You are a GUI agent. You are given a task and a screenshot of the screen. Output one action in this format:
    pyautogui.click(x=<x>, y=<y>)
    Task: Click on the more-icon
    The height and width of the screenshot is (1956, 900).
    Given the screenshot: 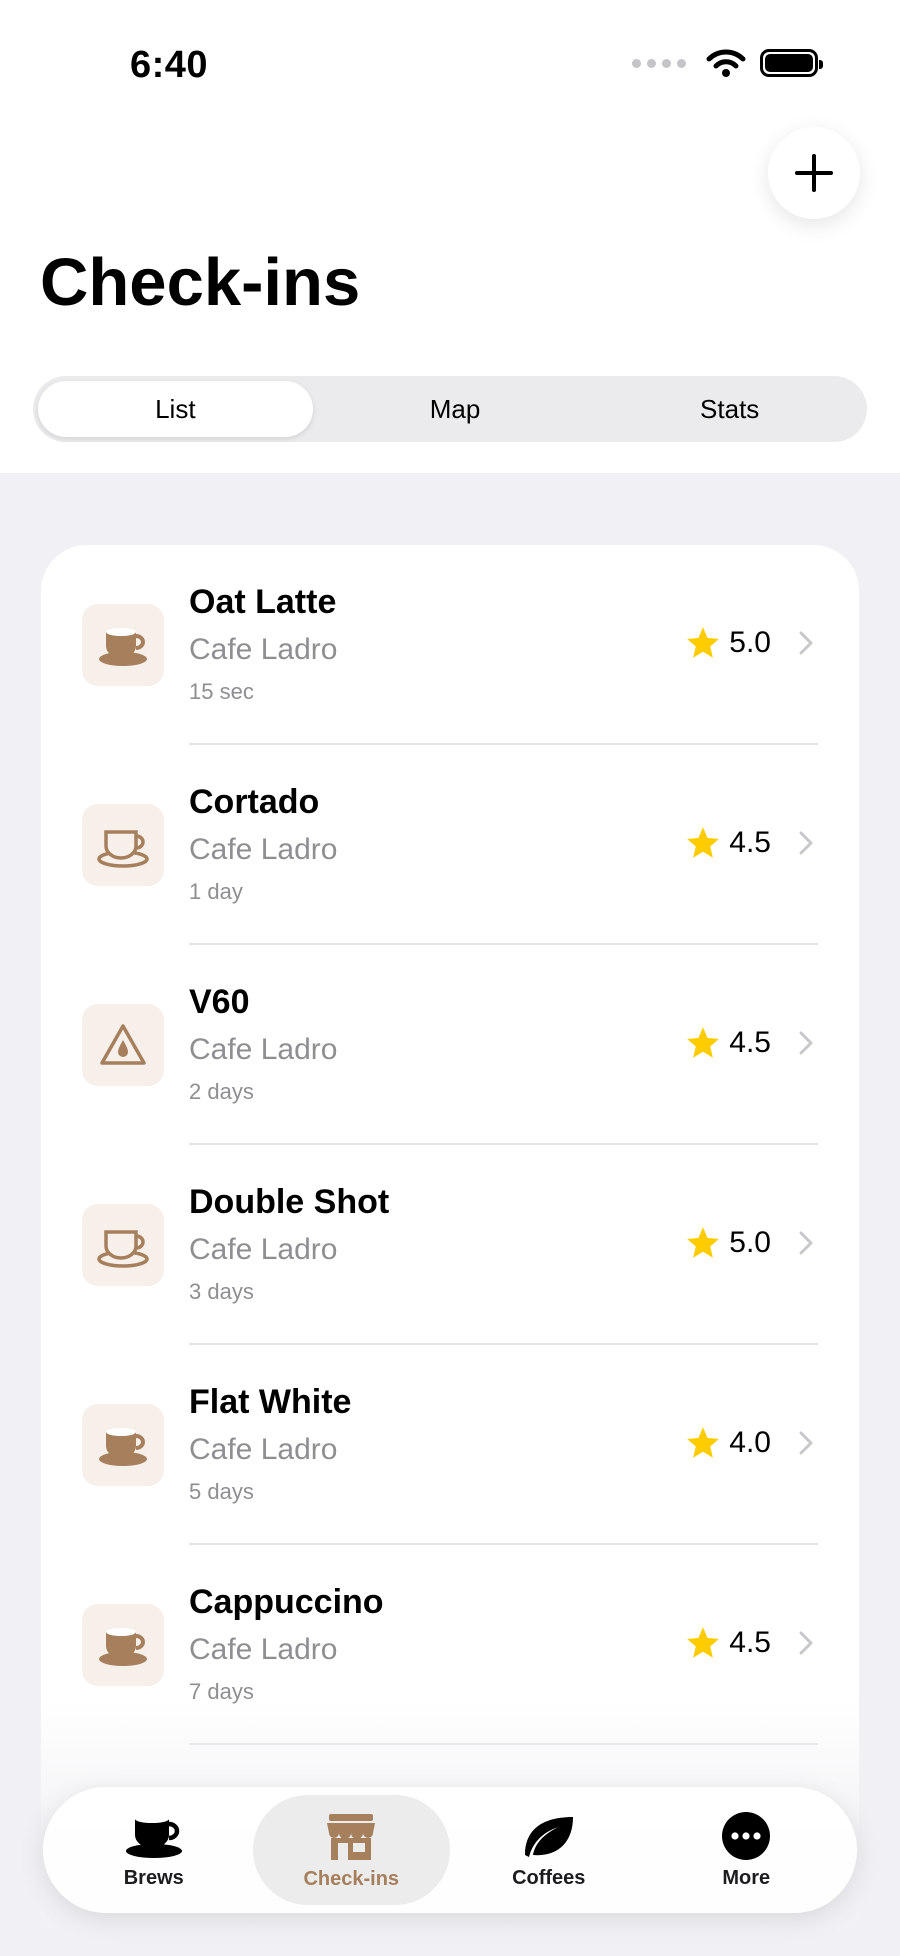 What is the action you would take?
    pyautogui.click(x=746, y=1835)
    